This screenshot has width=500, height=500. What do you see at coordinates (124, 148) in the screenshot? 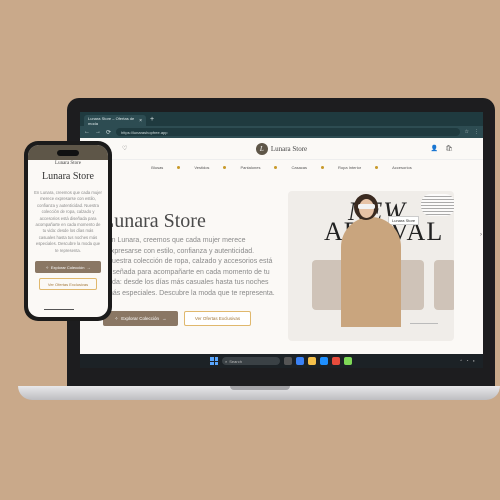
I see `heart-icon: ♡` at bounding box center [124, 148].